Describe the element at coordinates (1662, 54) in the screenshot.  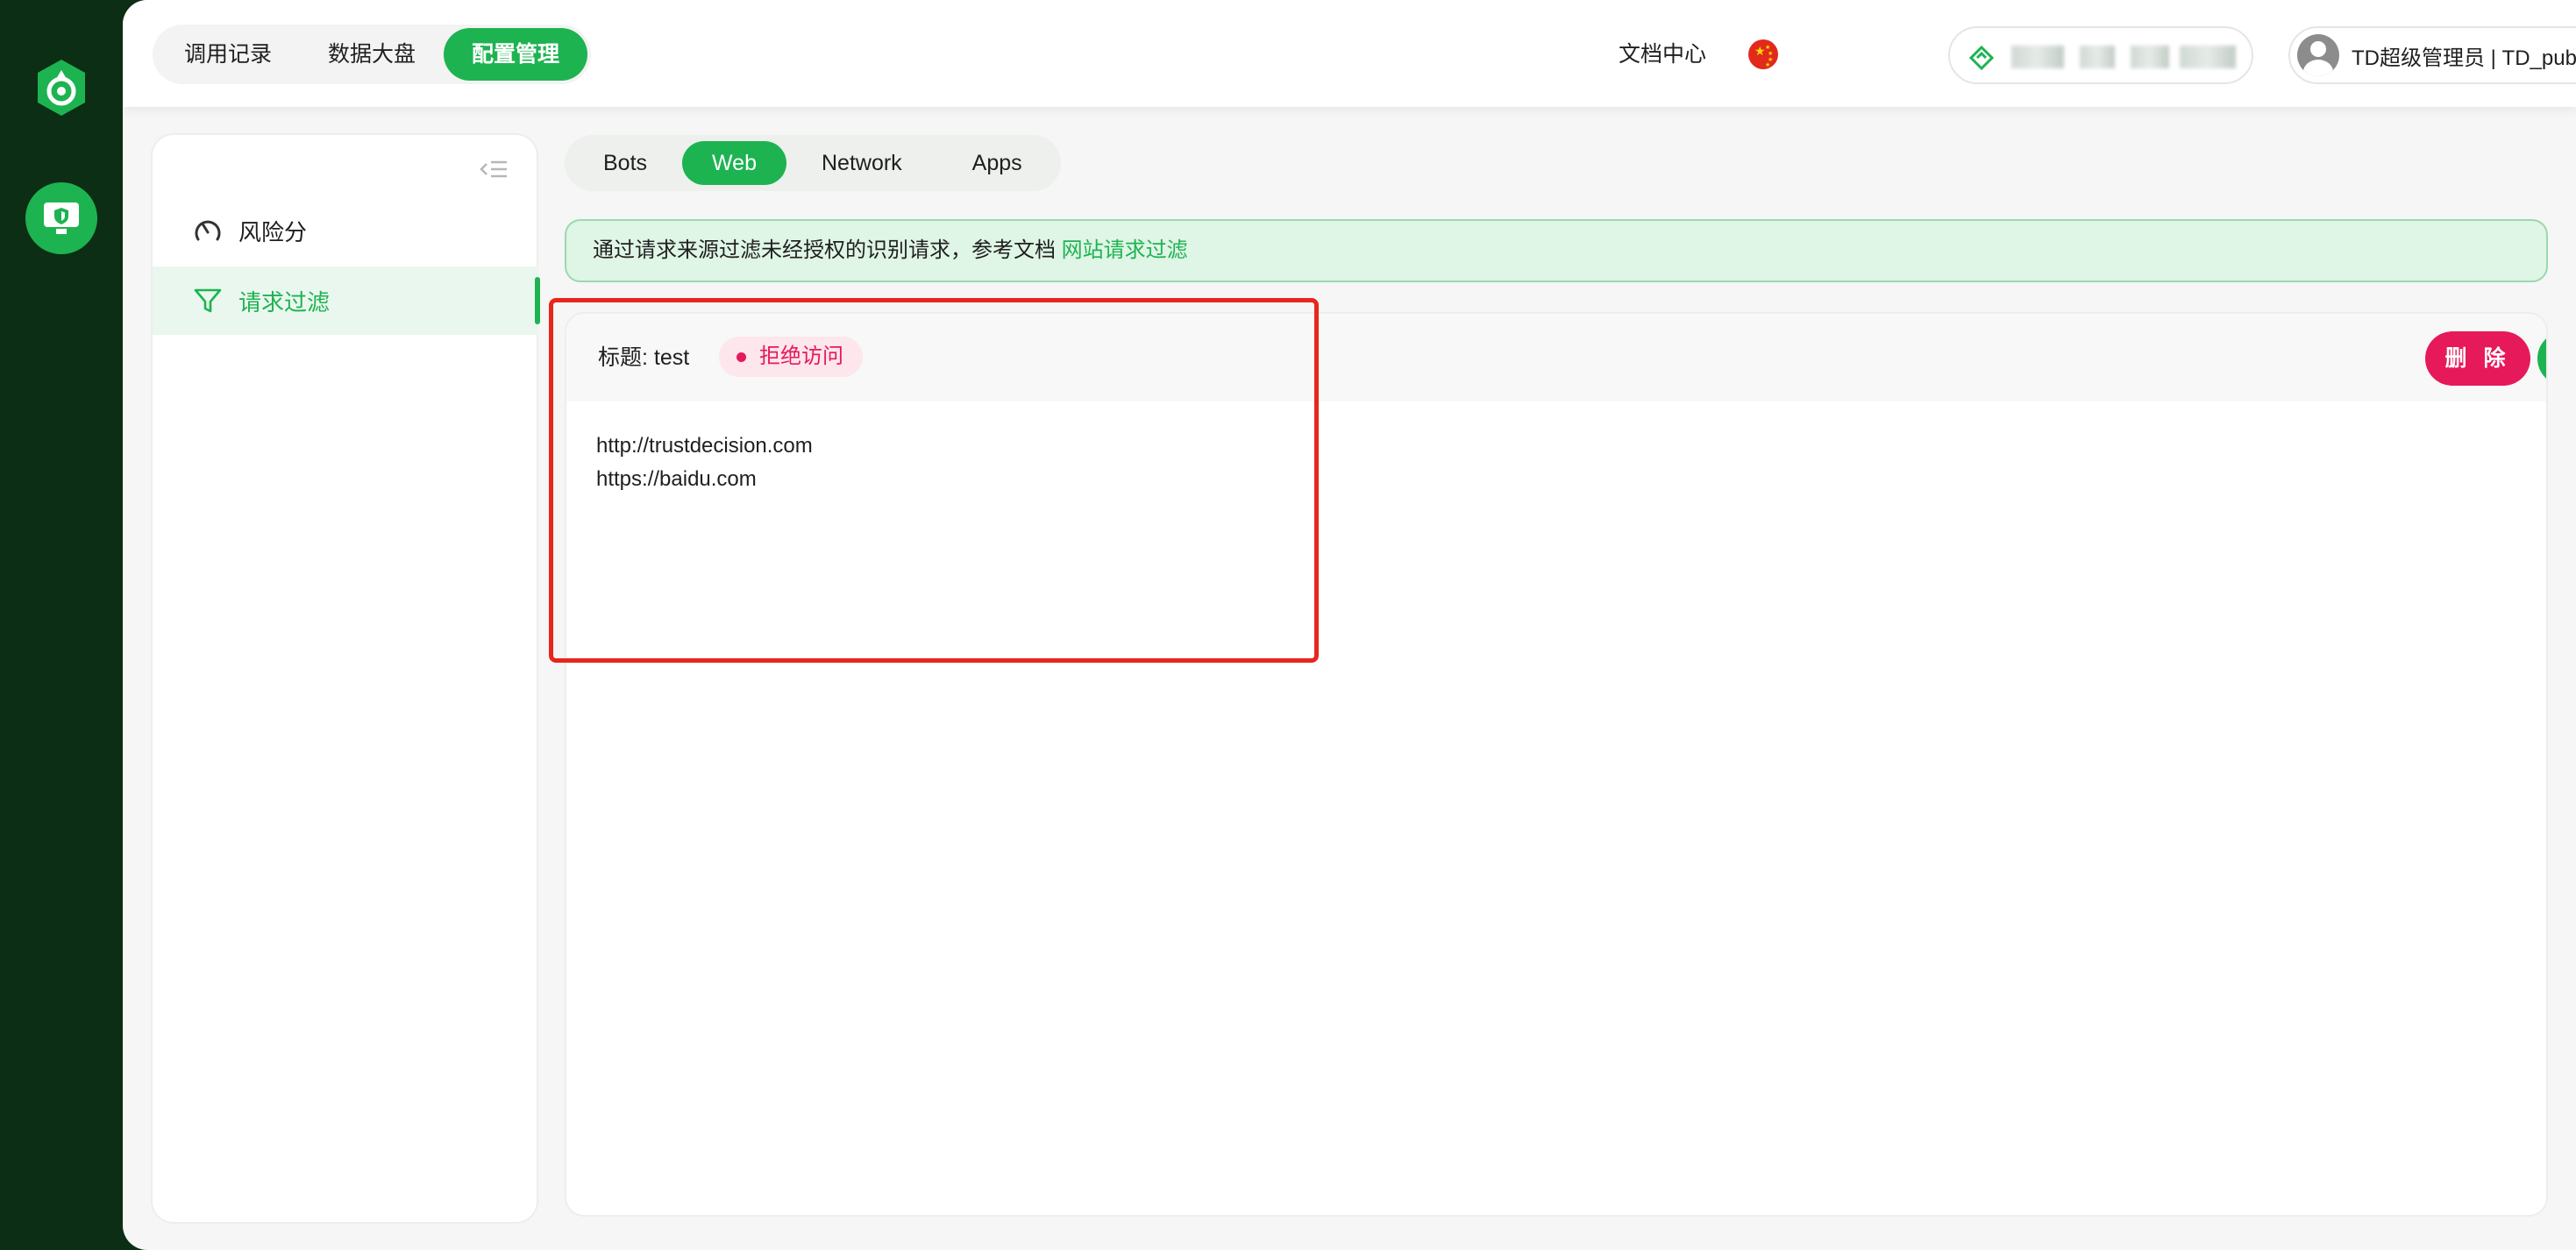
I see `doc-center-link: 文档中心` at that location.